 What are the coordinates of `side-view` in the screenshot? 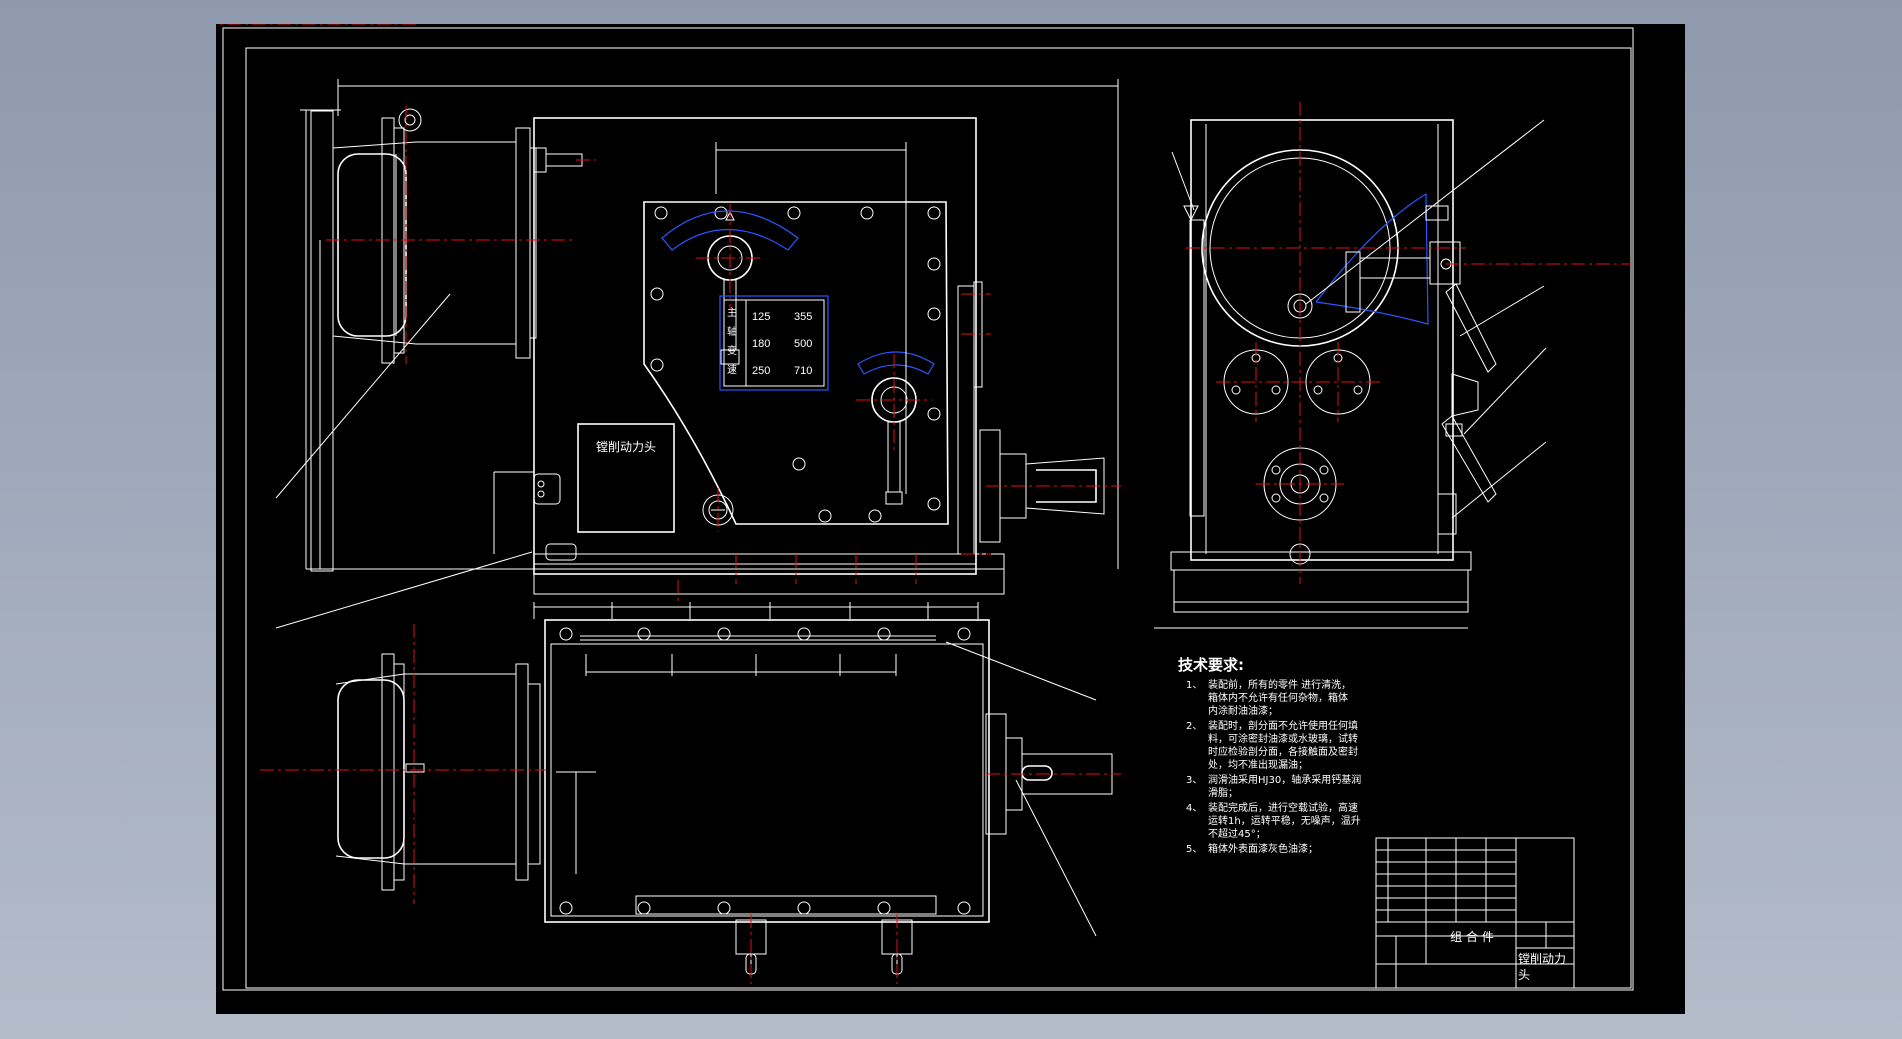 It's located at (1392, 365).